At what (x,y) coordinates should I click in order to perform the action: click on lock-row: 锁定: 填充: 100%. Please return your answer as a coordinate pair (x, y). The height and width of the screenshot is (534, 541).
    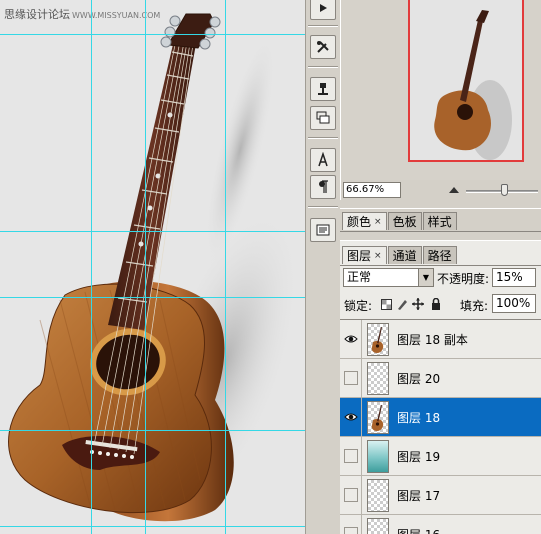
    Looking at the image, I should click on (440, 305).